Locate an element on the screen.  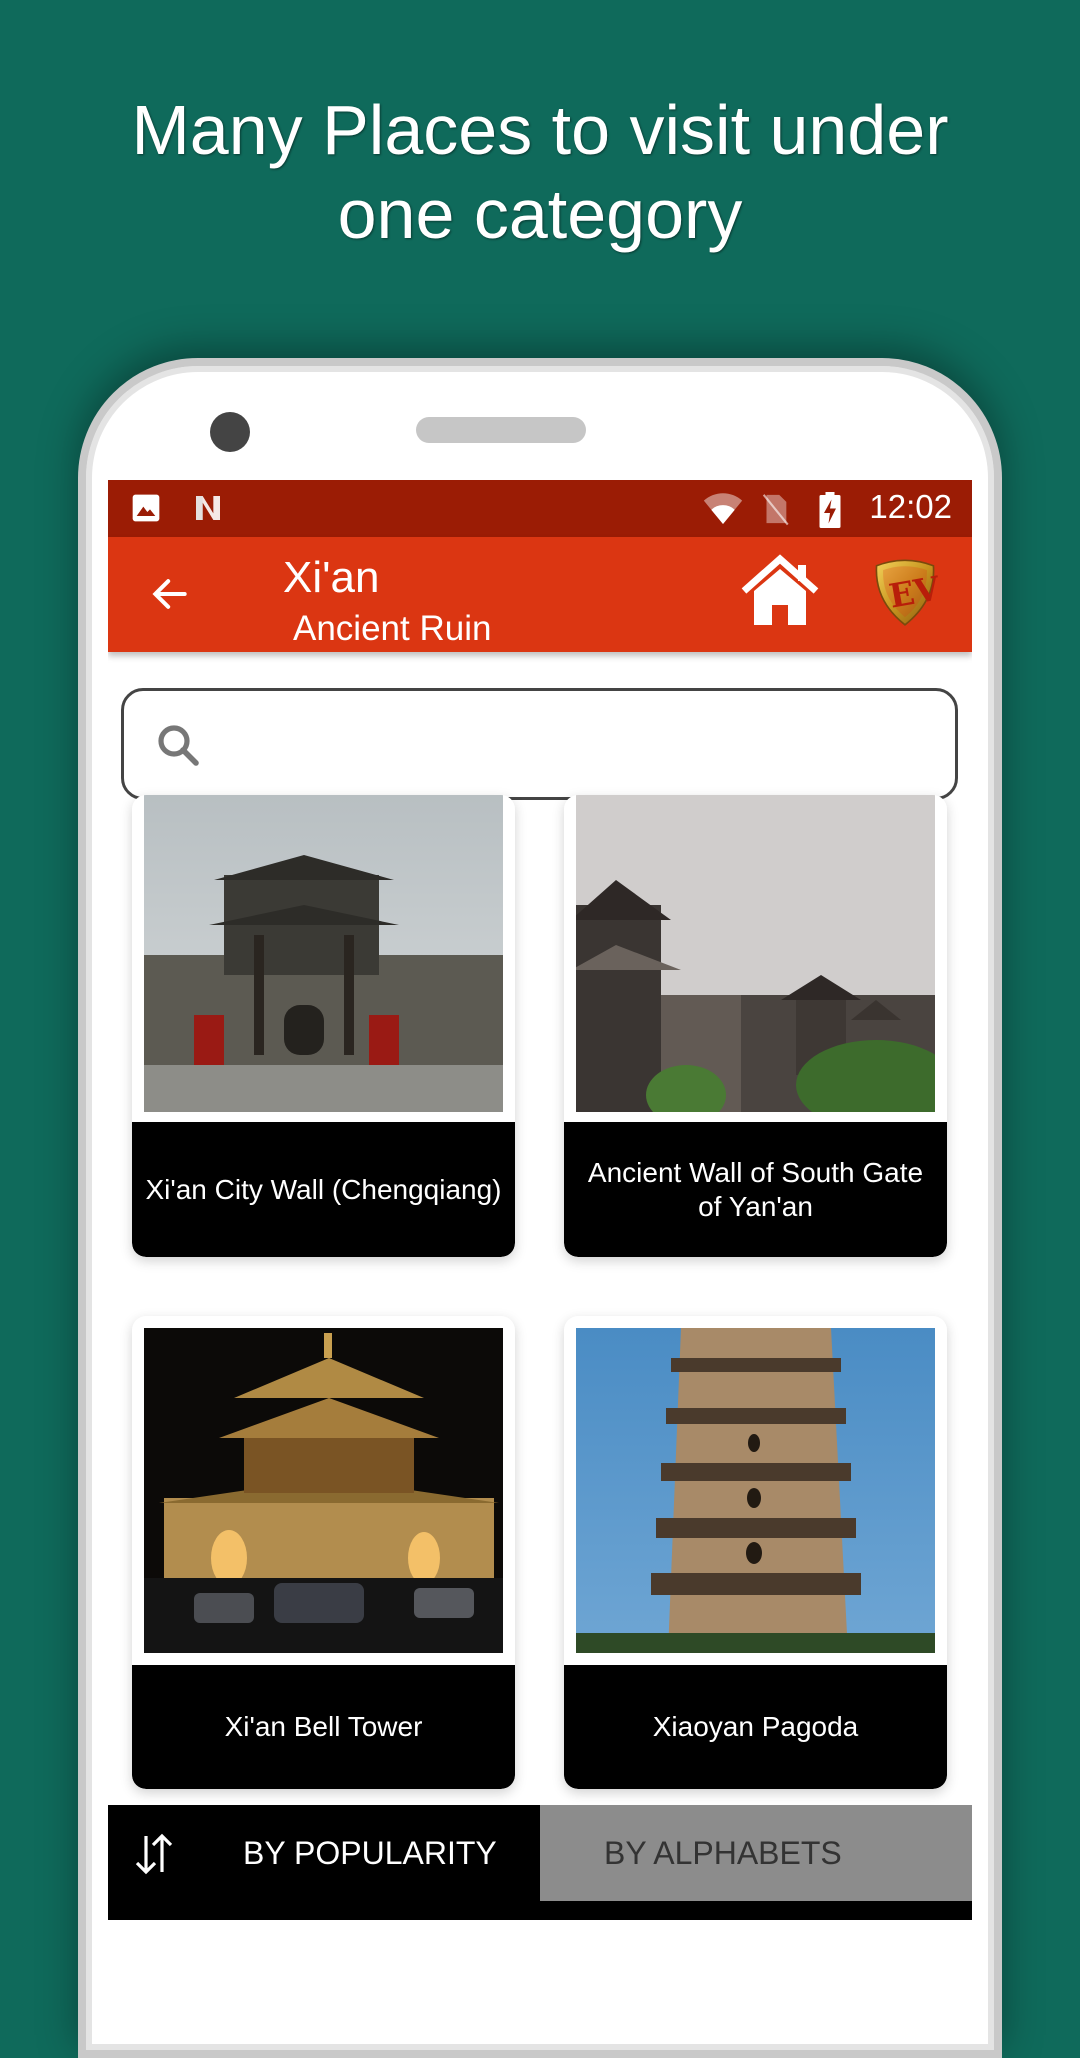
wifi-icon is located at coordinates (723, 508).